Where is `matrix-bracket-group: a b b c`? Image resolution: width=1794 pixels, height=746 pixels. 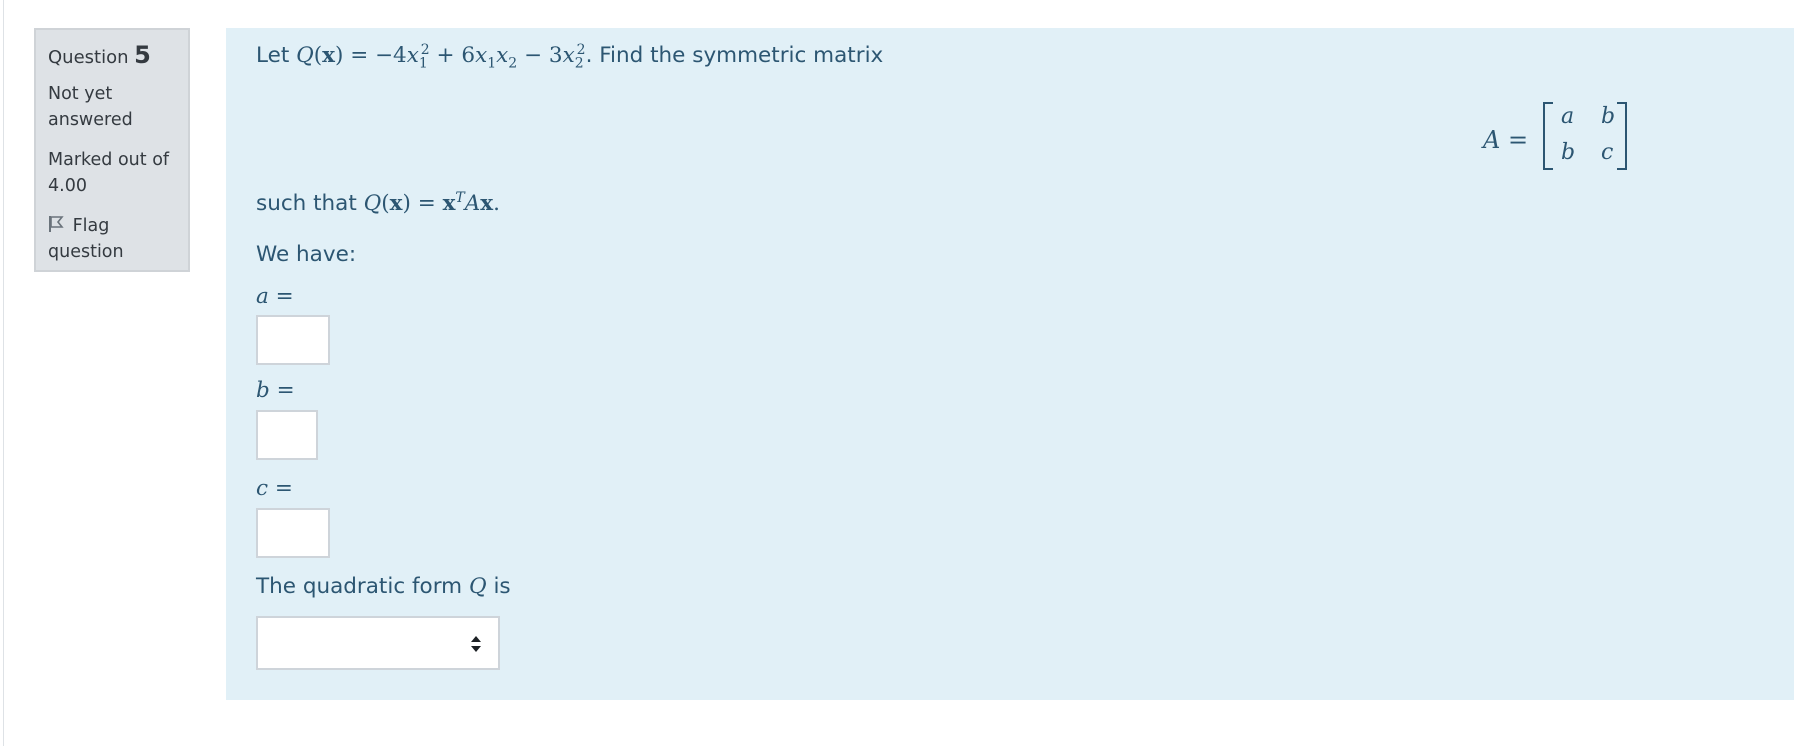 matrix-bracket-group: a b b c is located at coordinates (1585, 135).